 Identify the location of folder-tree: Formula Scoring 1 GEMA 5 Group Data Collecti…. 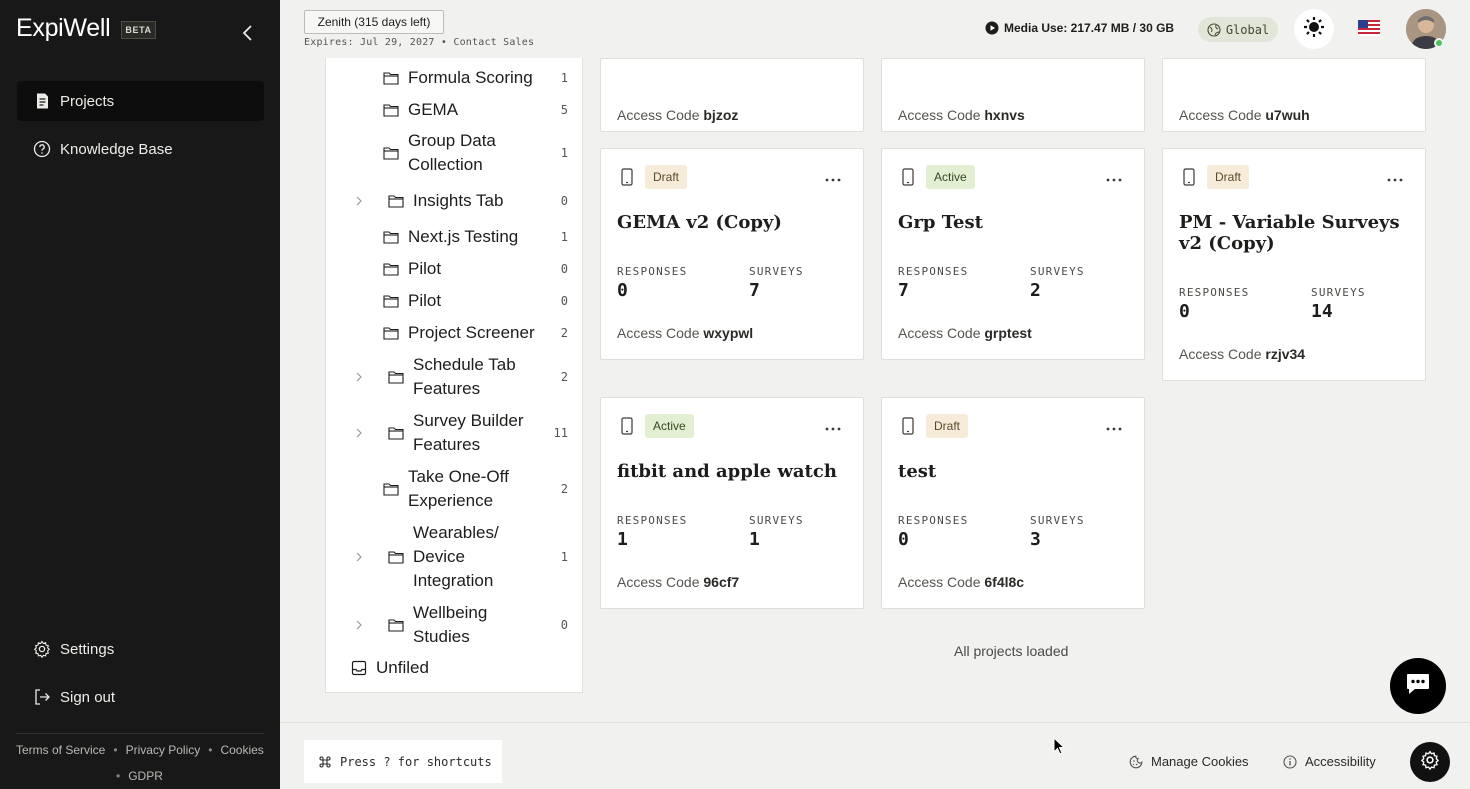
(454, 375).